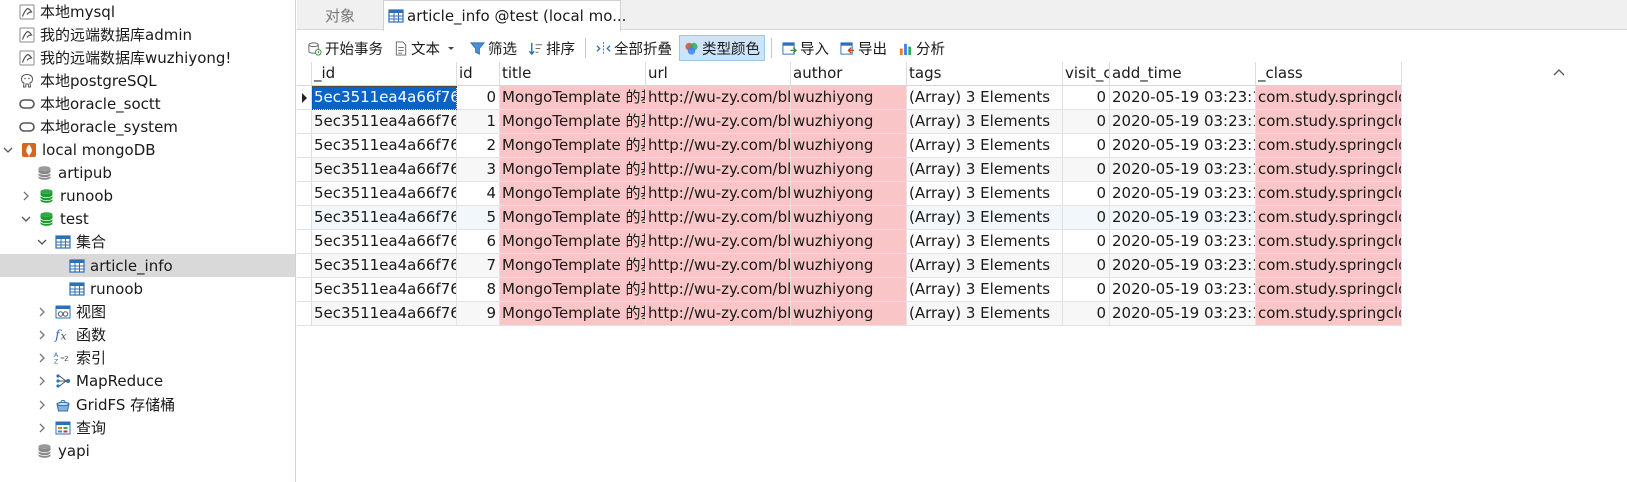 The height and width of the screenshot is (482, 1627). What do you see at coordinates (147, 172) in the screenshot?
I see `tree-item: artipub` at bounding box center [147, 172].